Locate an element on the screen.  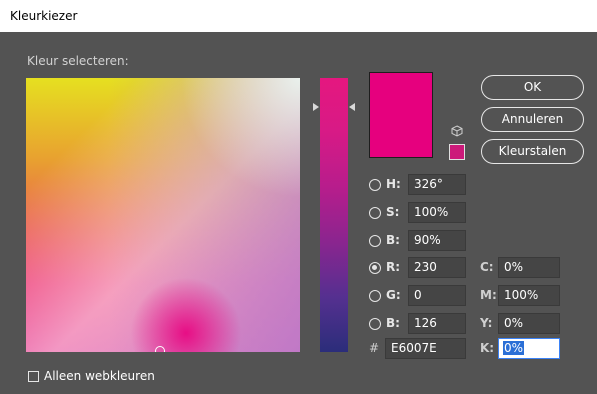
color-field-highlight is located at coordinates (240, 138).